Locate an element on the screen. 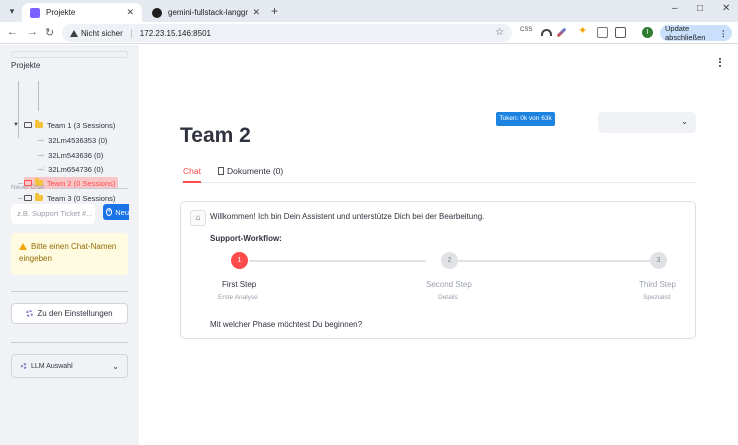  llm-selector-label: LLM Auswahl is located at coordinates (52, 366).